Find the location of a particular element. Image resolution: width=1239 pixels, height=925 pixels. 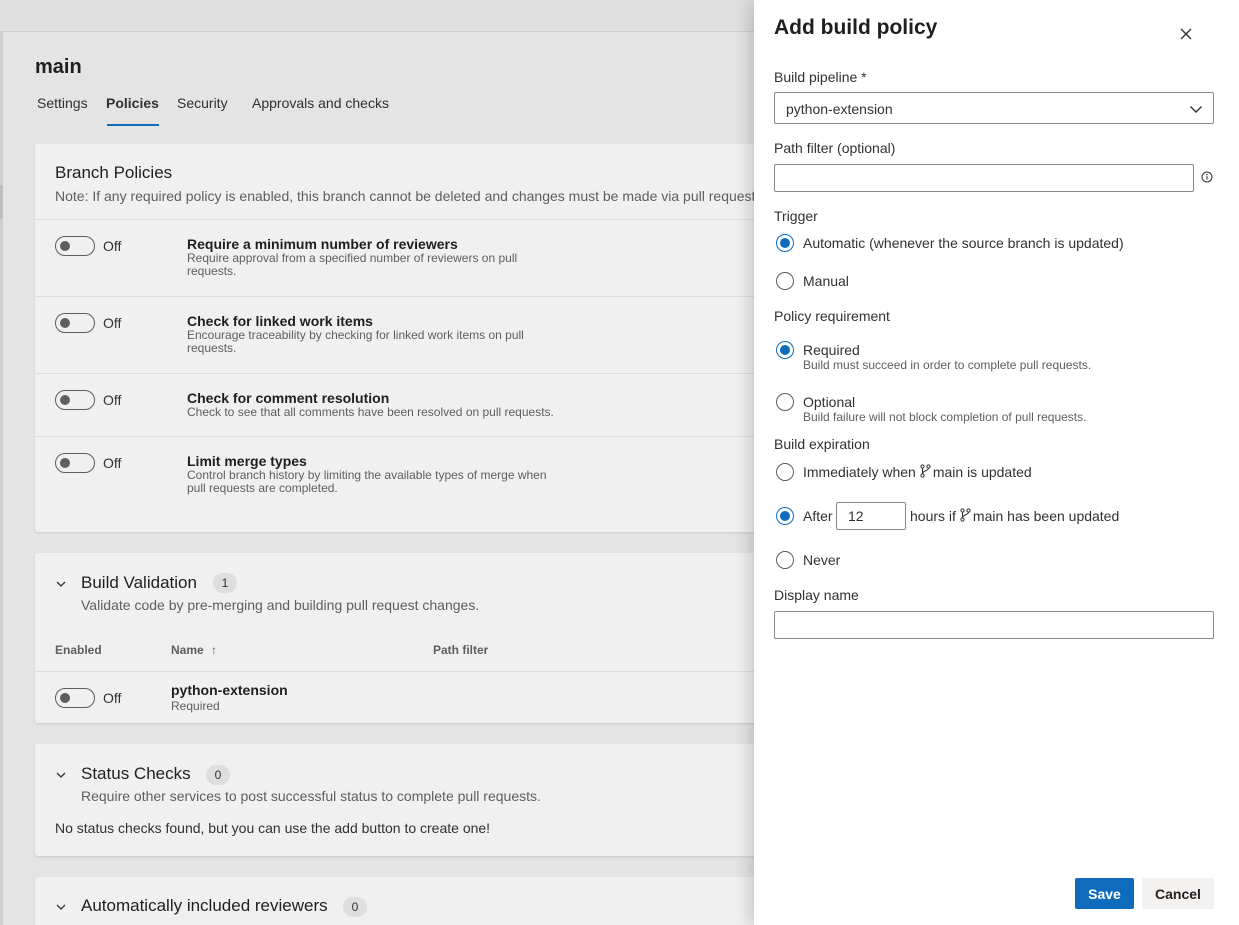

expiration-after-prefix: After is located at coordinates (818, 516).